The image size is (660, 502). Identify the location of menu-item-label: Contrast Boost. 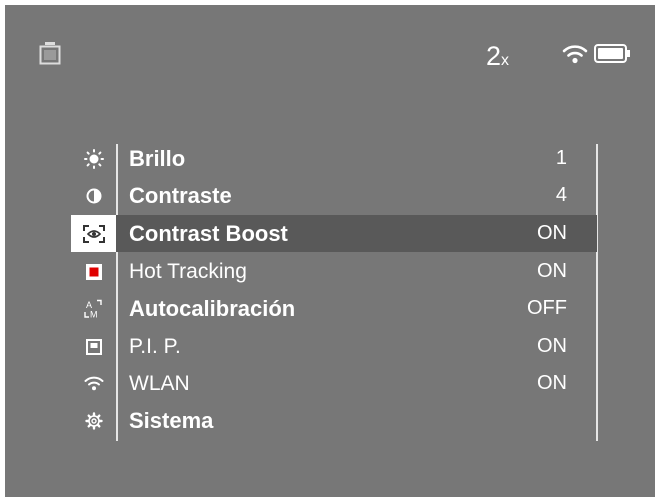
(208, 233).